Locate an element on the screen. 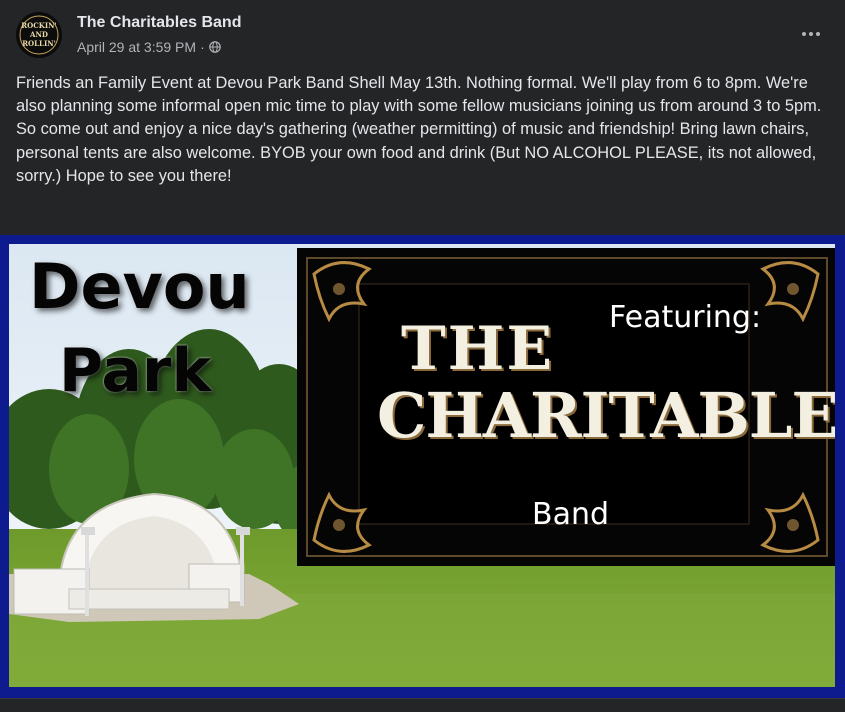 Image resolution: width=845 pixels, height=712 pixels. avatar: ROCKIN' AND ROLLIN' is located at coordinates (39, 35).